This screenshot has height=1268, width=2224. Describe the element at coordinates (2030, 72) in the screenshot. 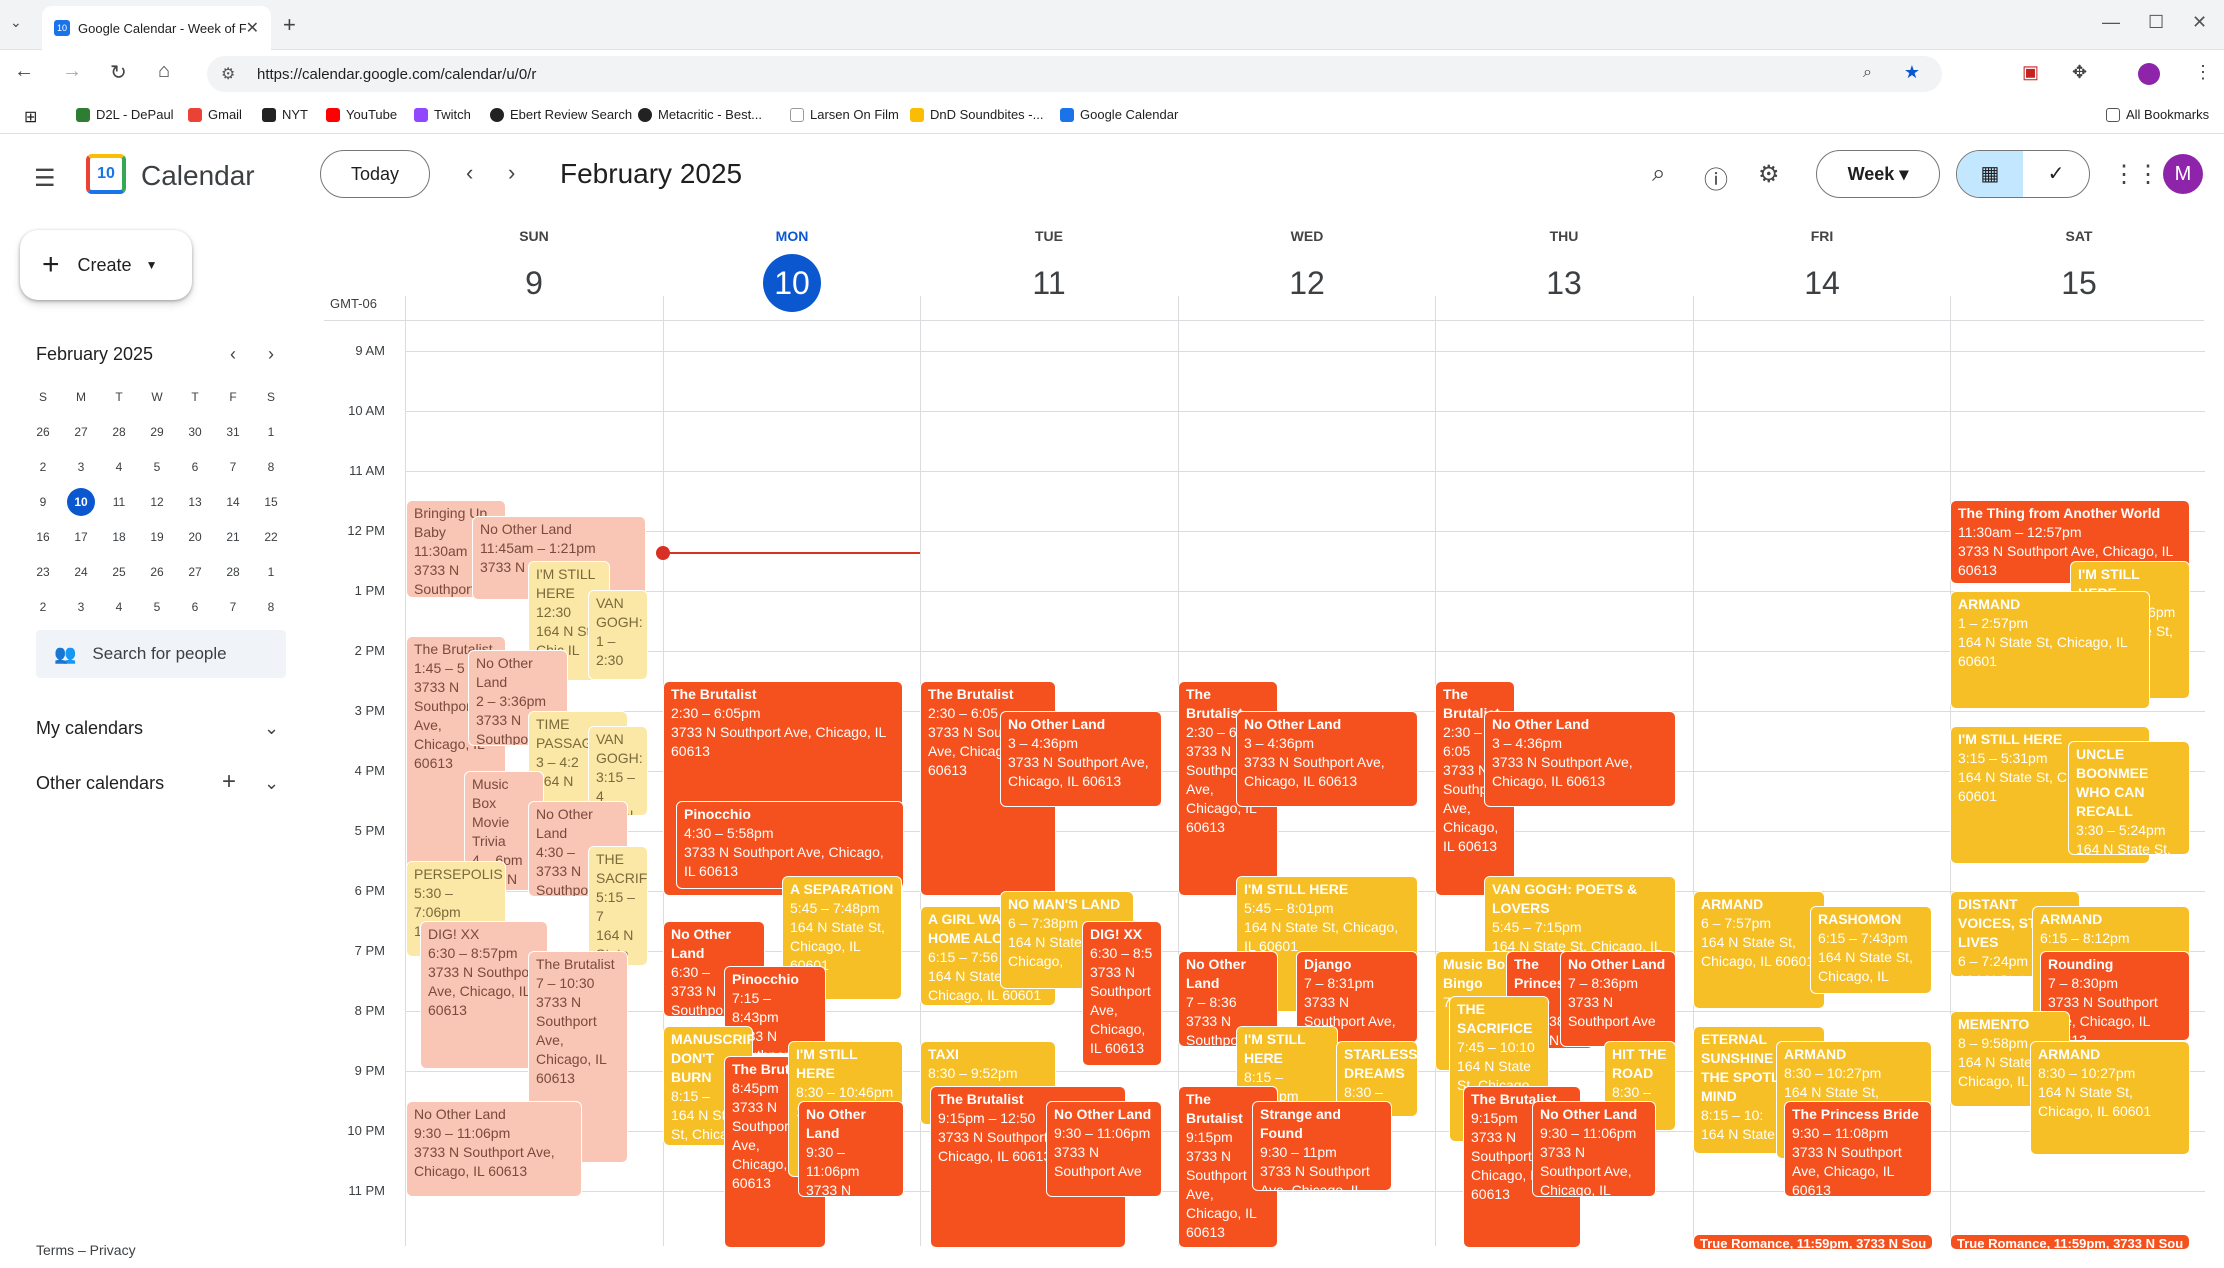

I see `pdf-extension-icon: ▣` at that location.